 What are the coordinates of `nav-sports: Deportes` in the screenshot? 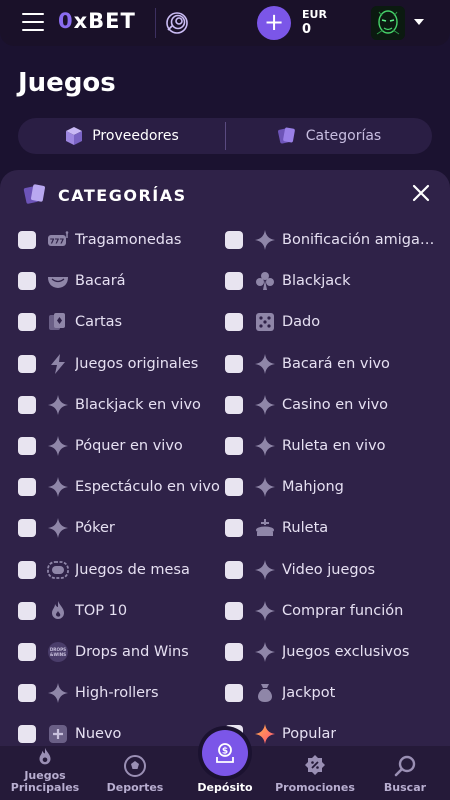 It's located at (135, 773).